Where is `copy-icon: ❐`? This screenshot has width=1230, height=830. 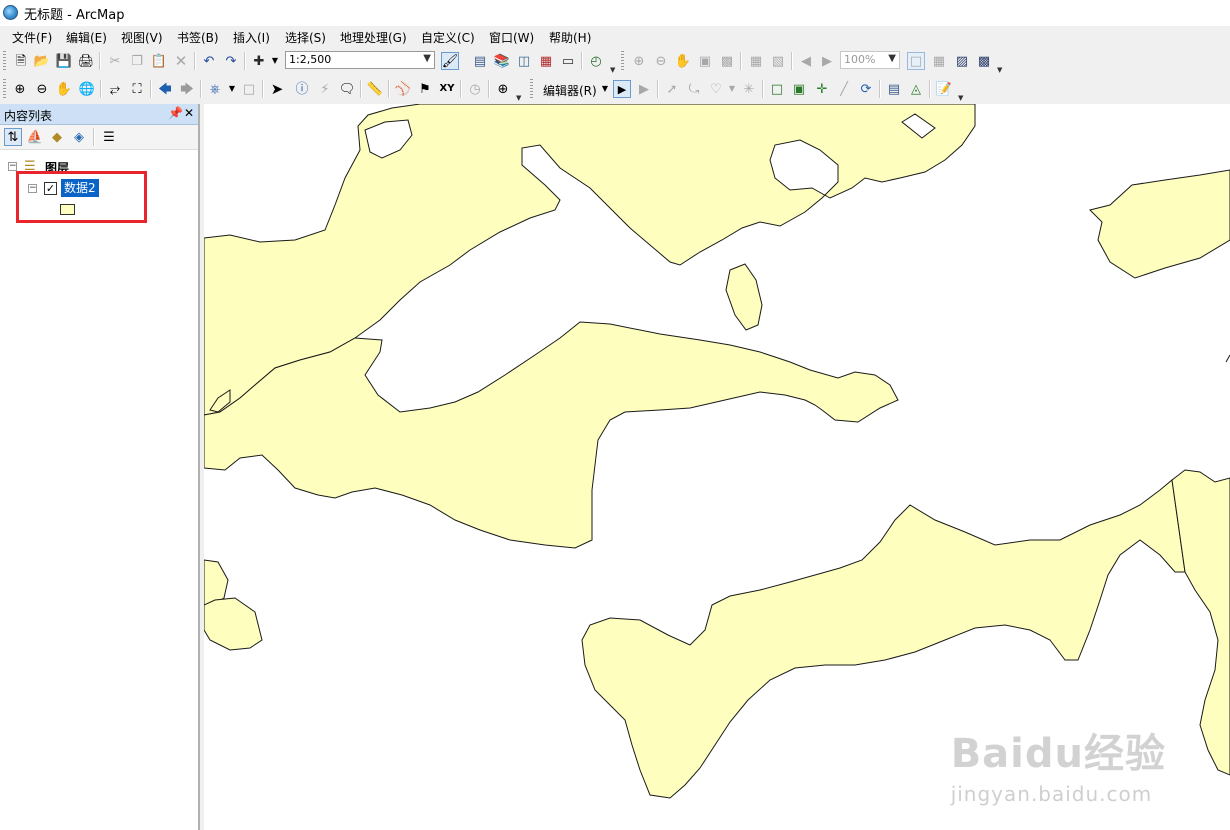
copy-icon: ❐ is located at coordinates (137, 61).